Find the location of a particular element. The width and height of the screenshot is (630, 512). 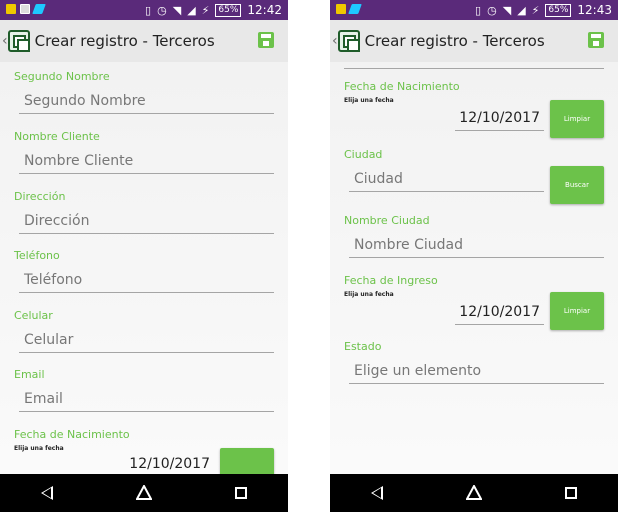

nombre-ciudad-input: Nombre Ciudad is located at coordinates (476, 247).